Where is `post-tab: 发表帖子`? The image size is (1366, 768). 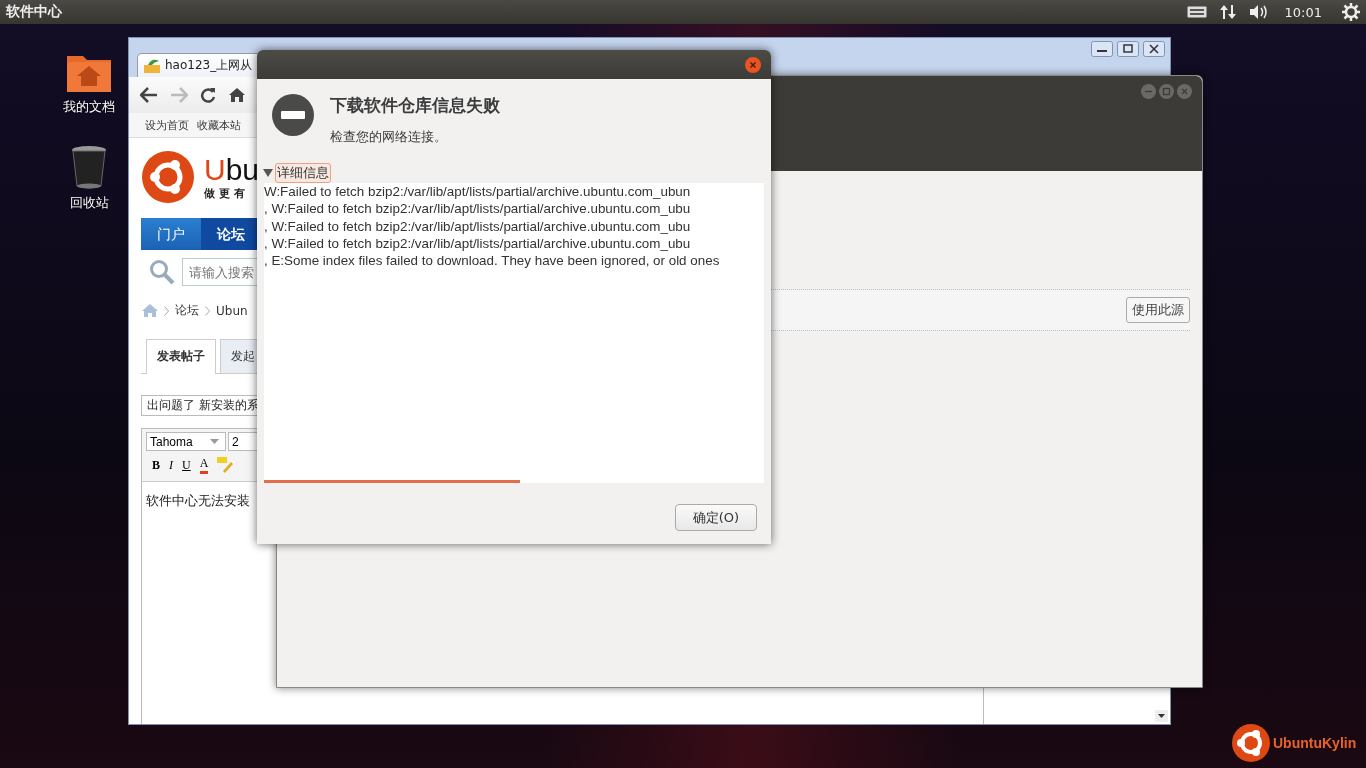
post-tab: 发表帖子 is located at coordinates (181, 356).